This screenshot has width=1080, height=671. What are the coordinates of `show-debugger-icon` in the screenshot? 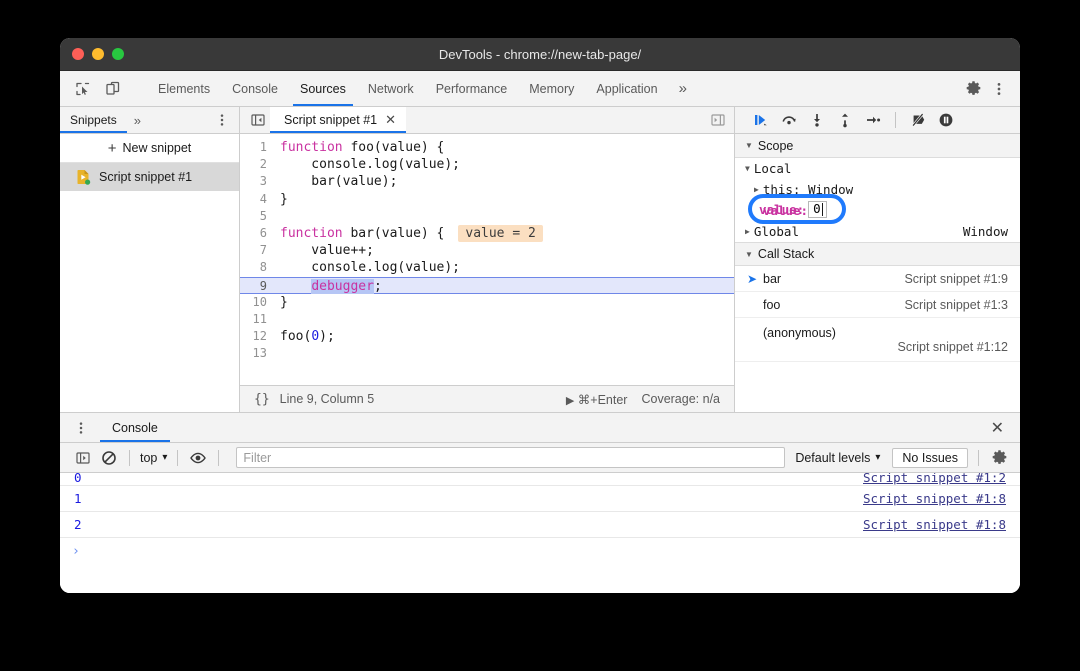 It's located at (722, 120).